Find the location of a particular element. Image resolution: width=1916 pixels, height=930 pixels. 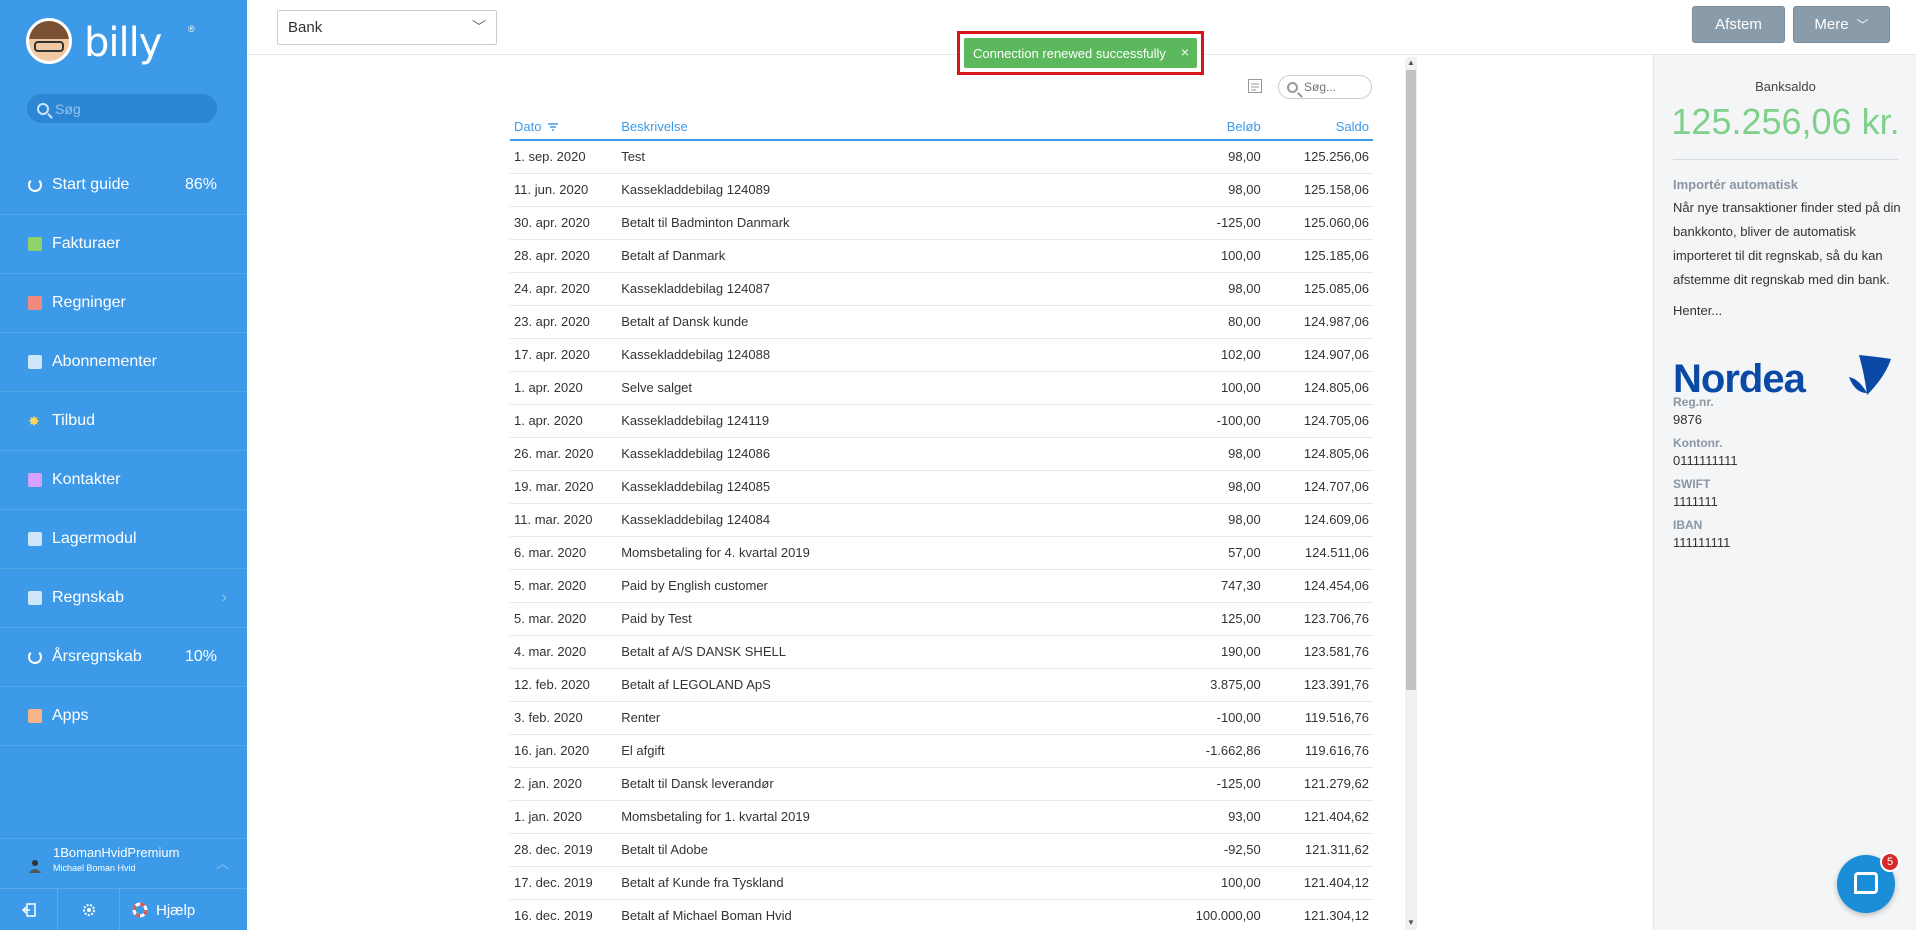

scroll-up-arrow-icon: ▲ is located at coordinates (1411, 62).